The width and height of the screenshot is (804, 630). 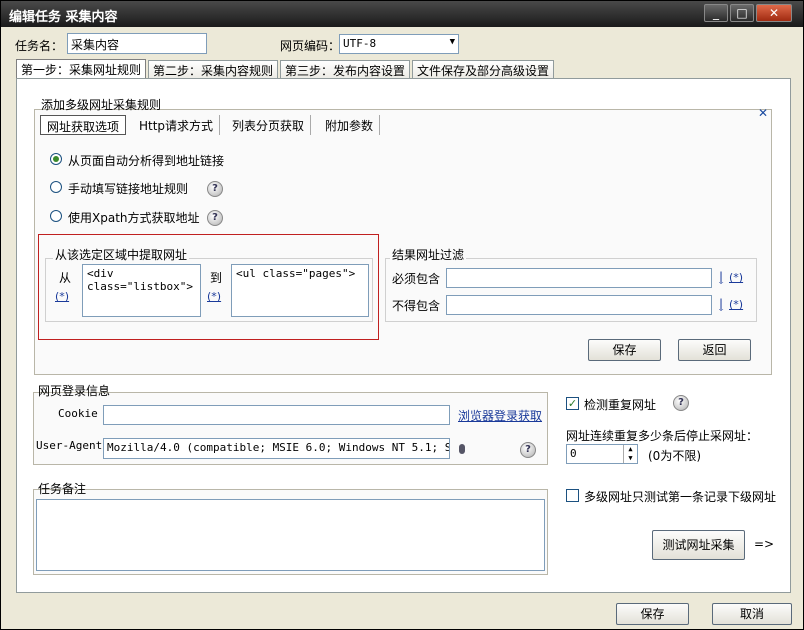 I want to click on multi-level-label: 多级网址只测试第一条记录下级网址, so click(x=680, y=497).